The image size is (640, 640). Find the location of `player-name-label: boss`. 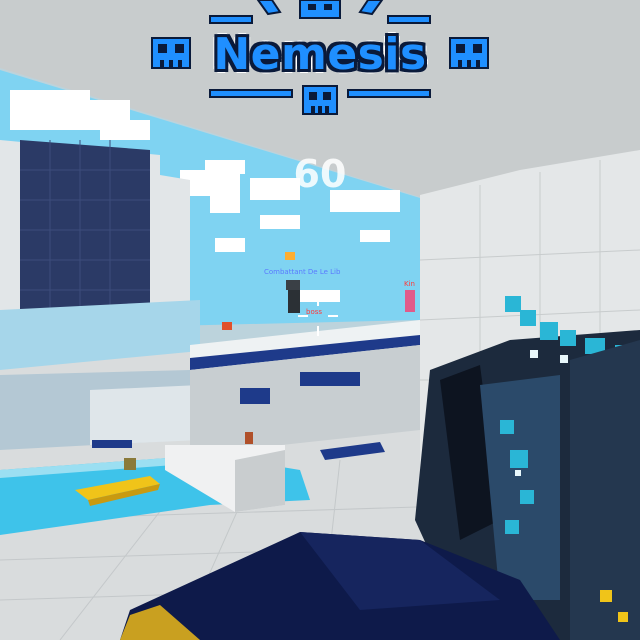

player-name-label: boss is located at coordinates (314, 312).